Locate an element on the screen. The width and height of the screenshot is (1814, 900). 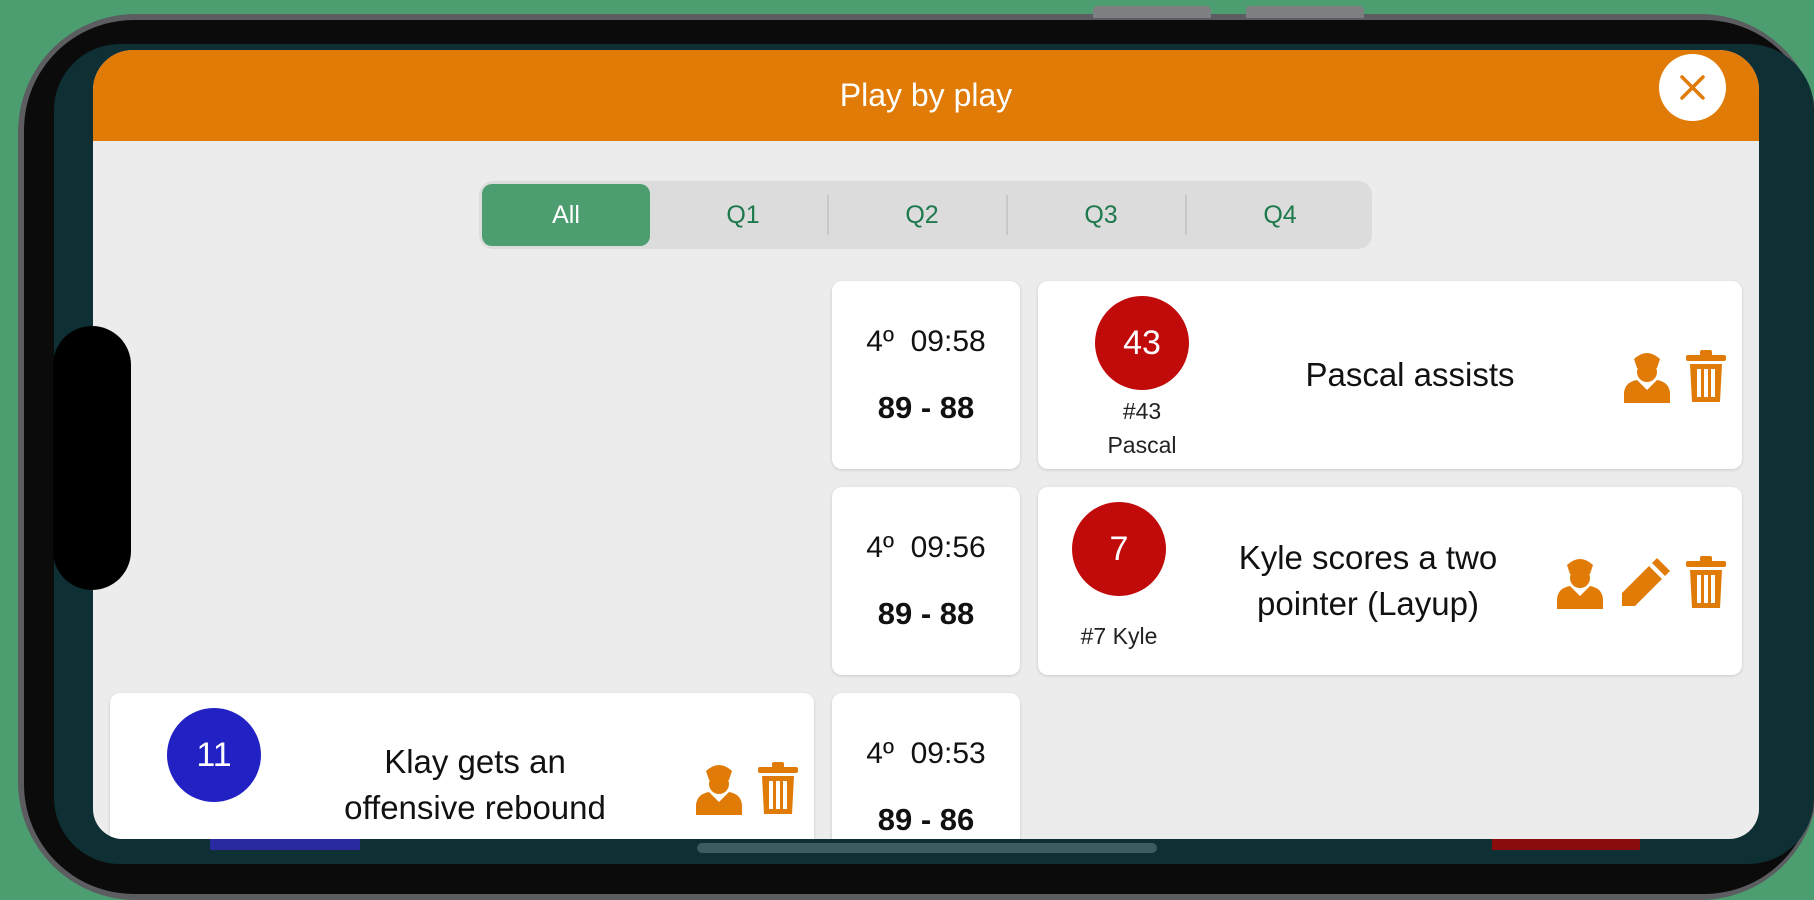
play-time-card: 4º 09:56 89 - 88 is located at coordinates (926, 581).